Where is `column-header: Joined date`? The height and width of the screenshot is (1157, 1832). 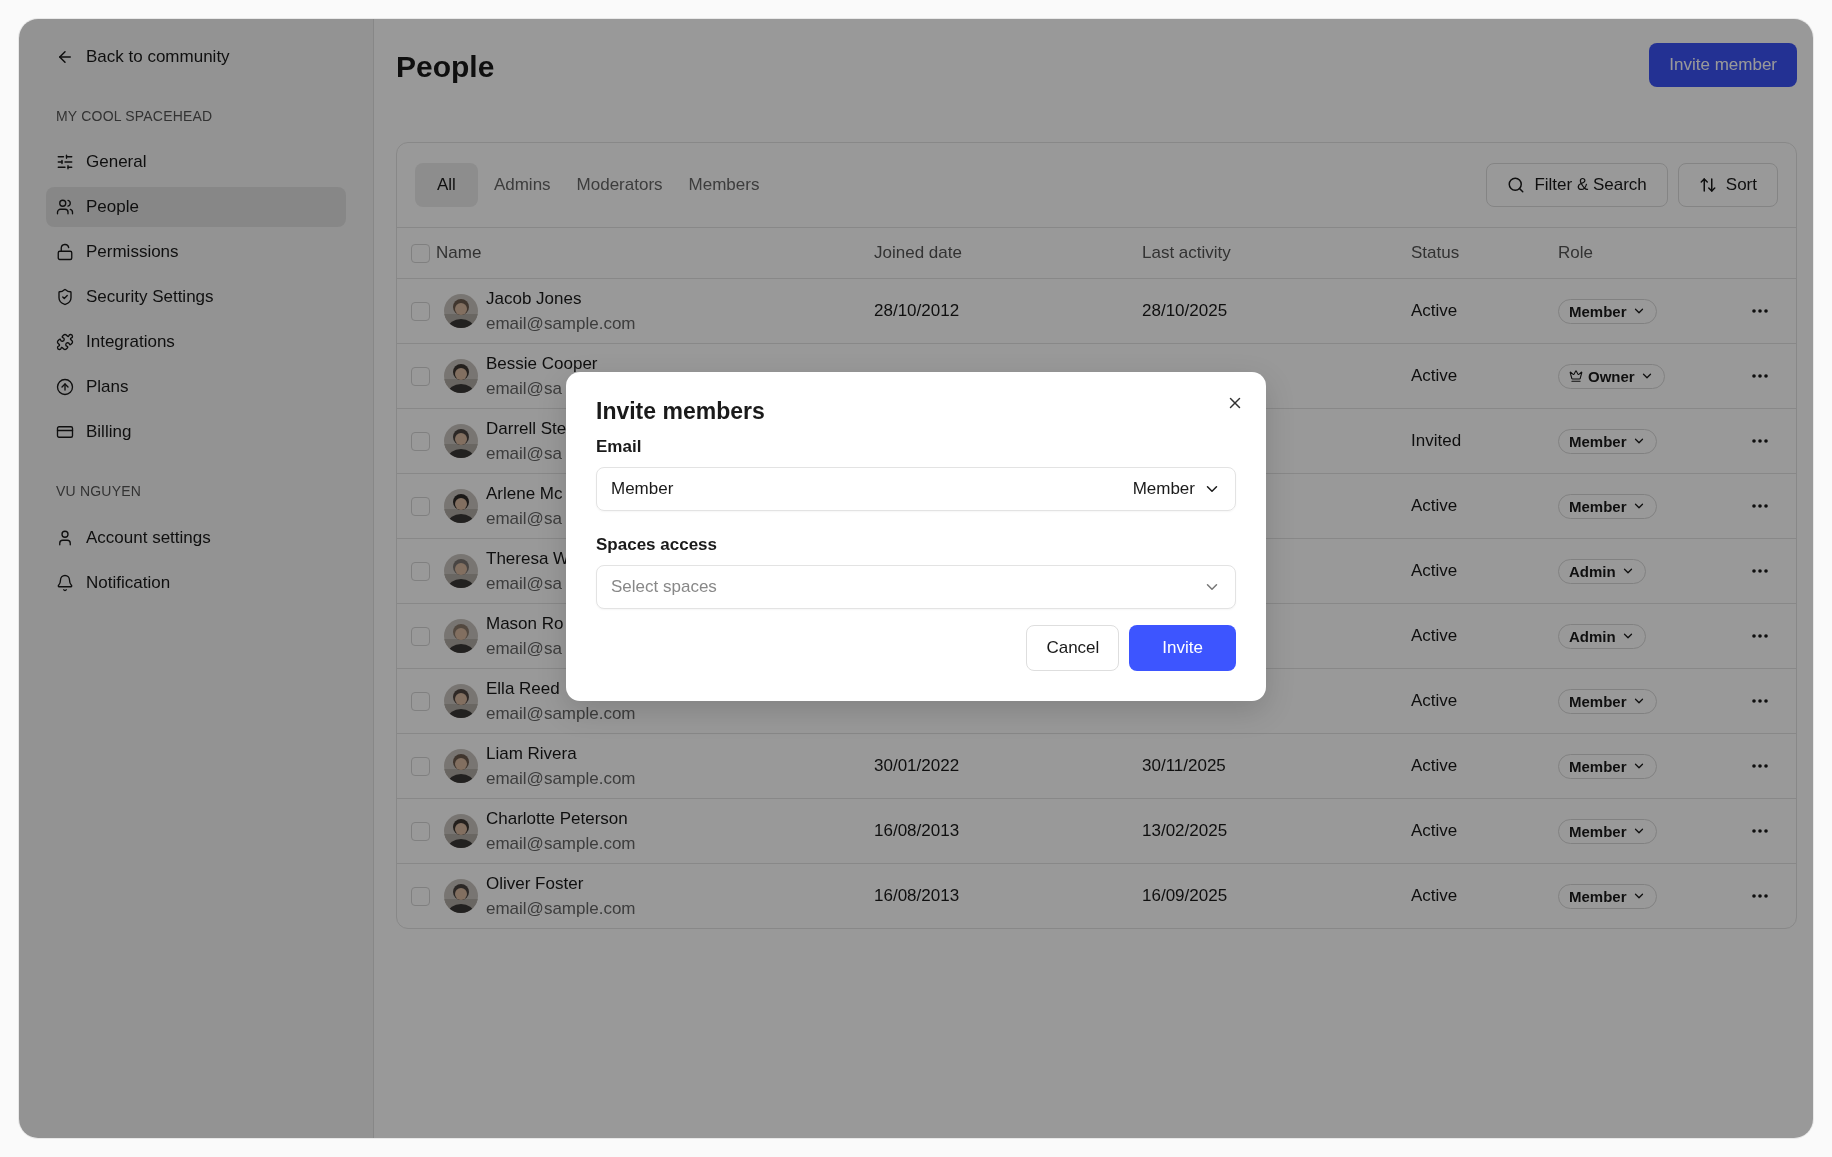 column-header: Joined date is located at coordinates (918, 253).